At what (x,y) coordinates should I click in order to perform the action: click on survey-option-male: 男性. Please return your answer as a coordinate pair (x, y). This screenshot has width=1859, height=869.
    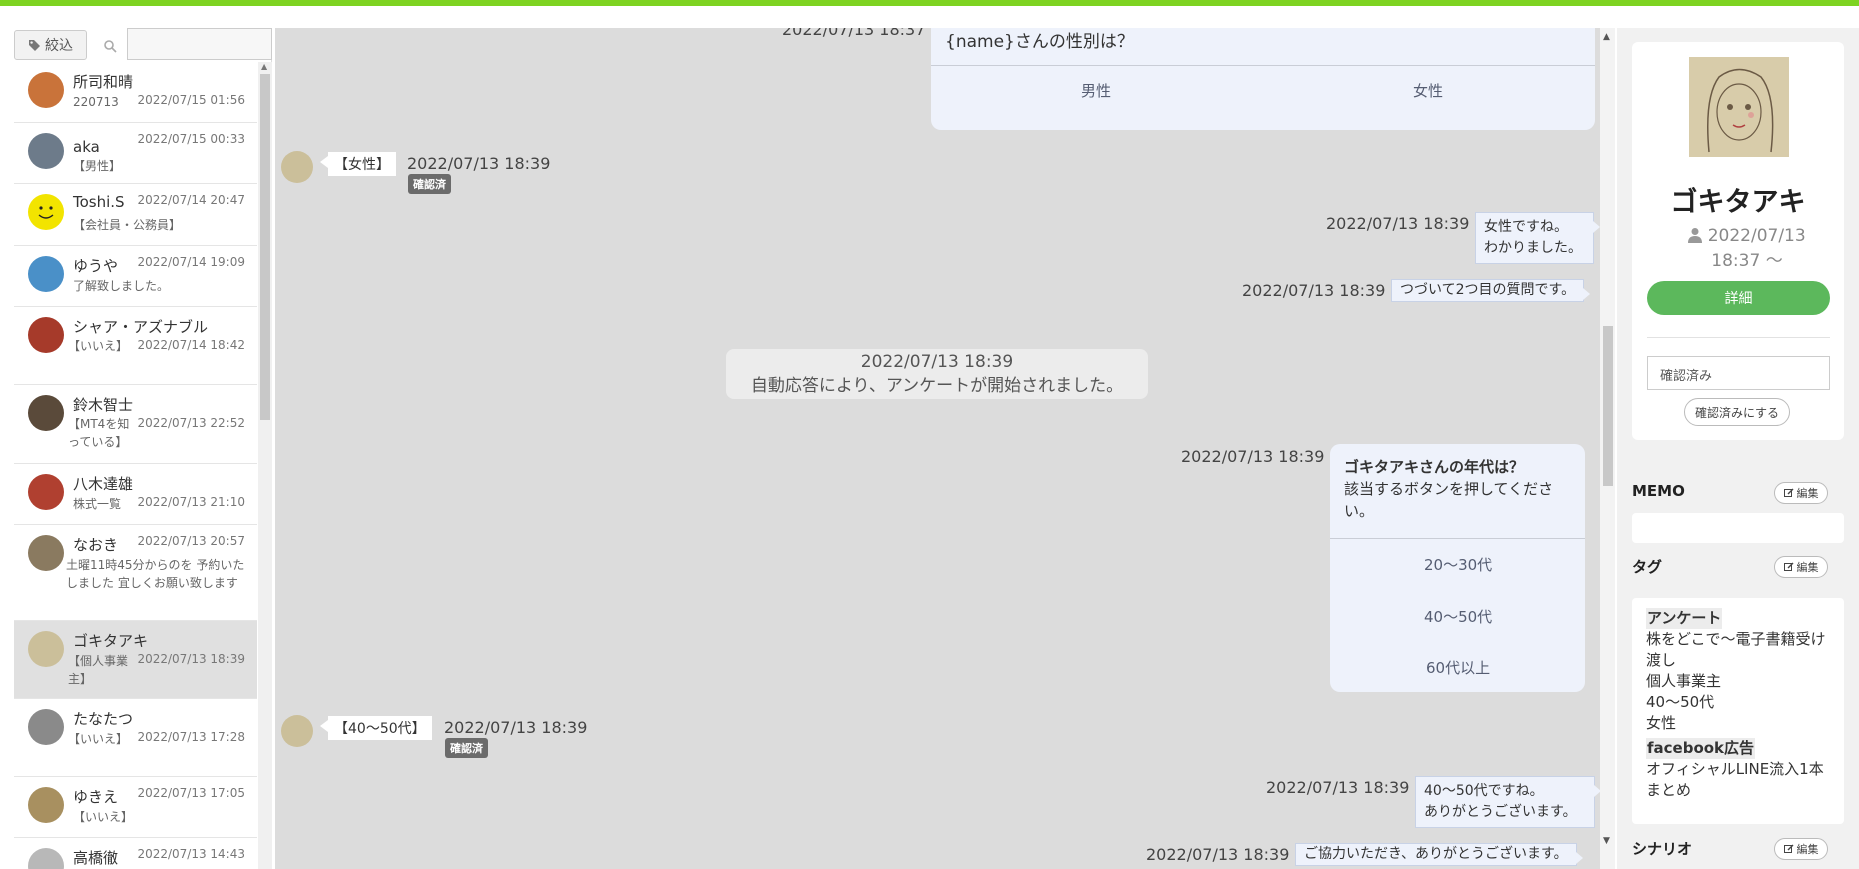
    Looking at the image, I should click on (1096, 90).